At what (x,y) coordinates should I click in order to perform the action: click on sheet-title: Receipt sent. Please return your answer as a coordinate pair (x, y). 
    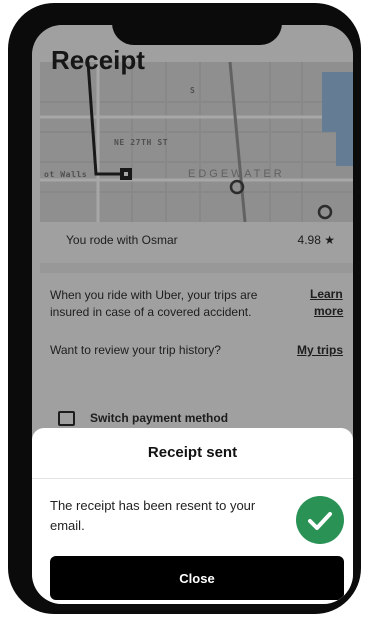
    Looking at the image, I should click on (192, 452).